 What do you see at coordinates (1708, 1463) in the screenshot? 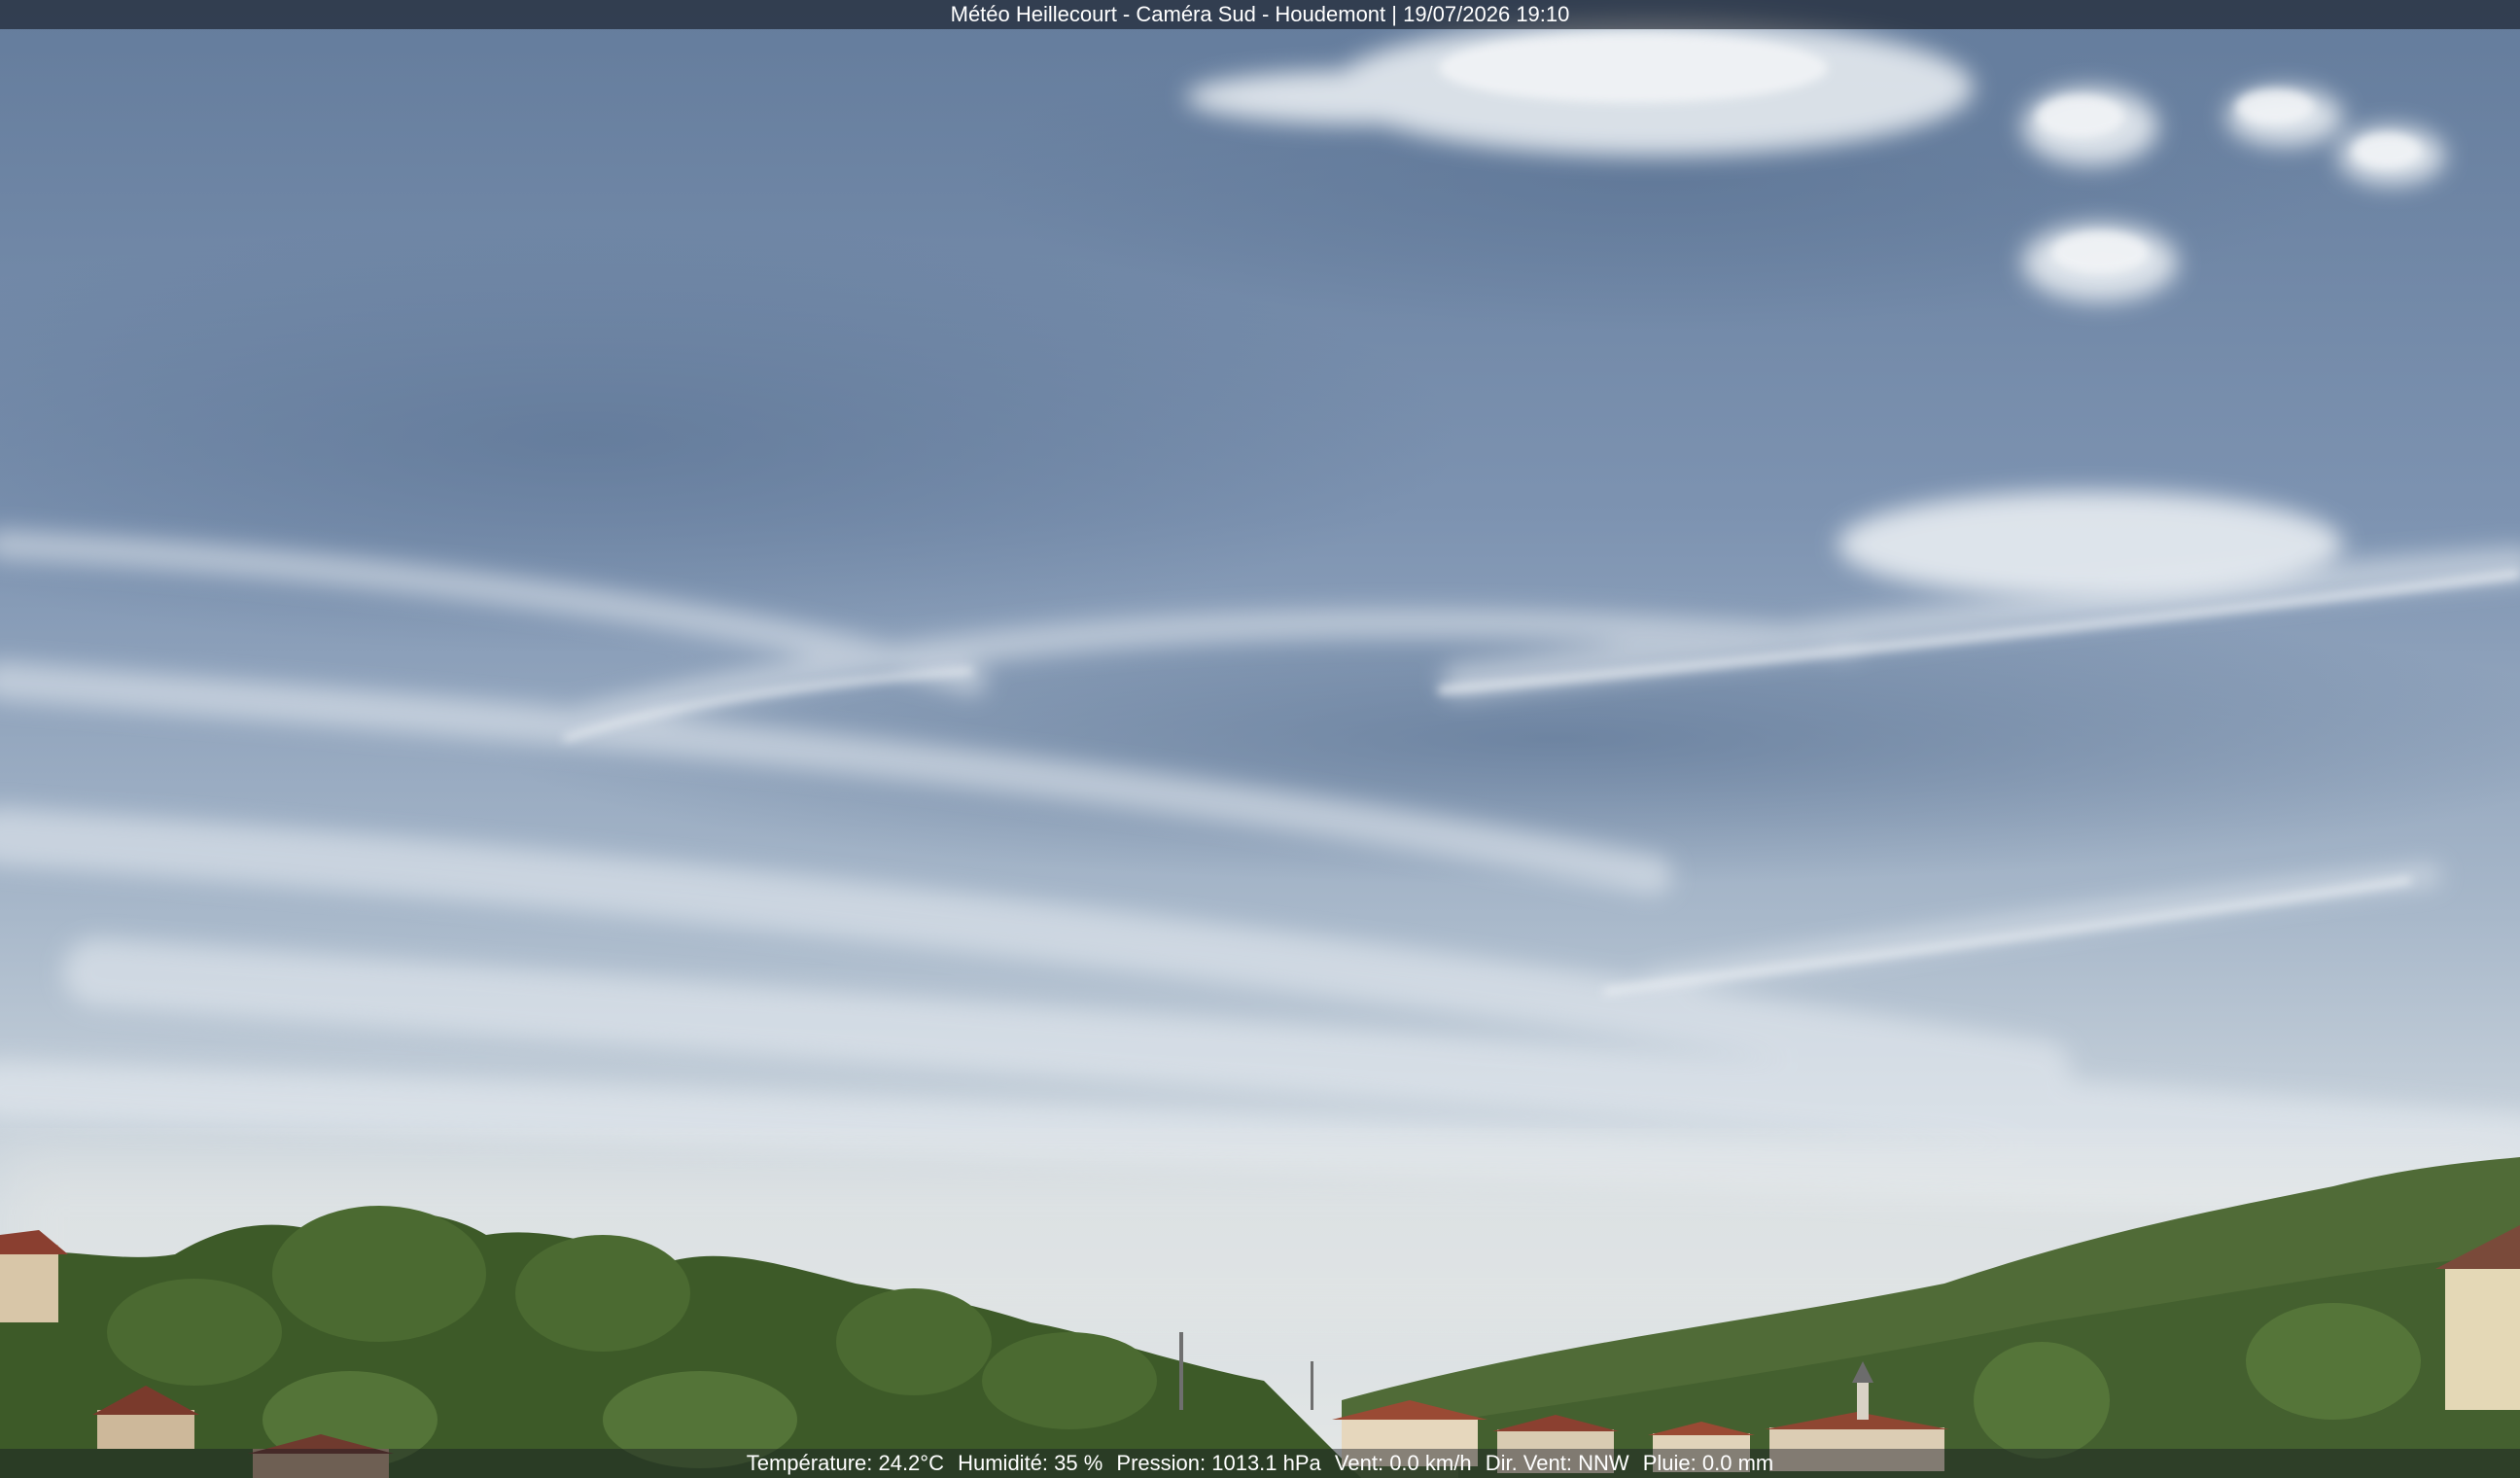
I see `rain-reading: Pluie: 0.0 mm` at bounding box center [1708, 1463].